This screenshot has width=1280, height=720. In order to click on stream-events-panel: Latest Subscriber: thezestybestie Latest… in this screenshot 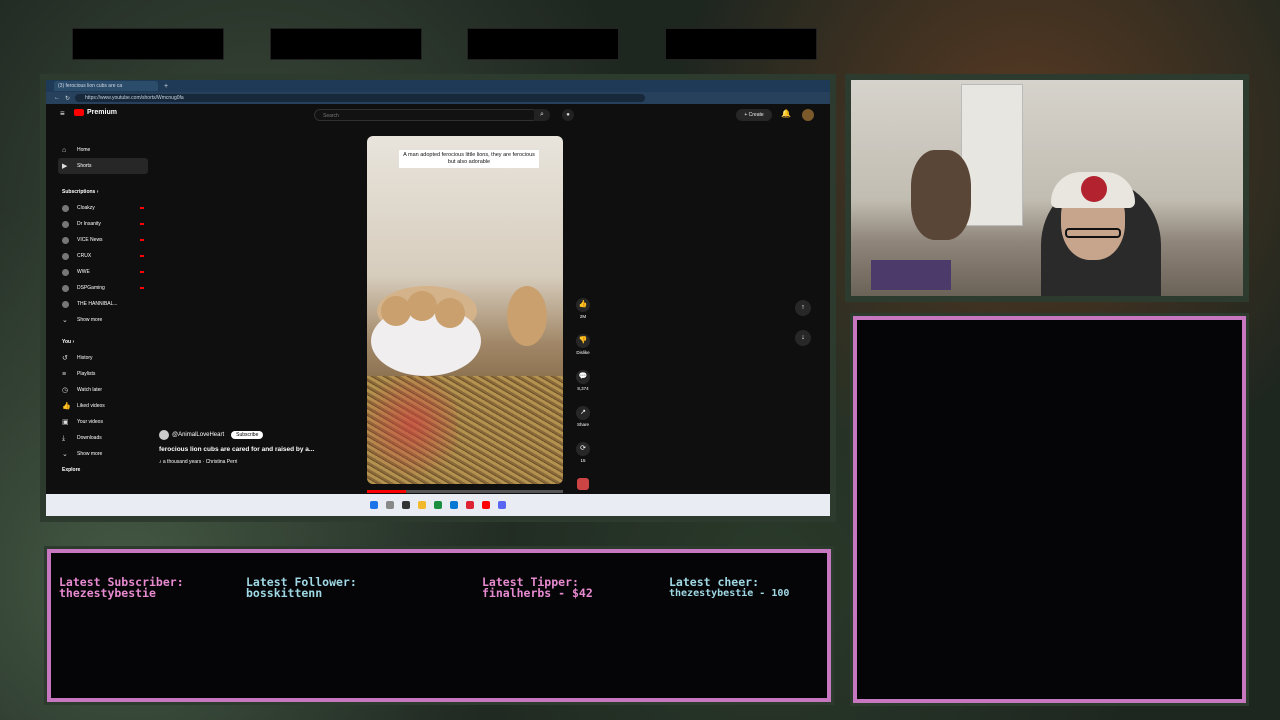, I will do `click(439, 625)`.